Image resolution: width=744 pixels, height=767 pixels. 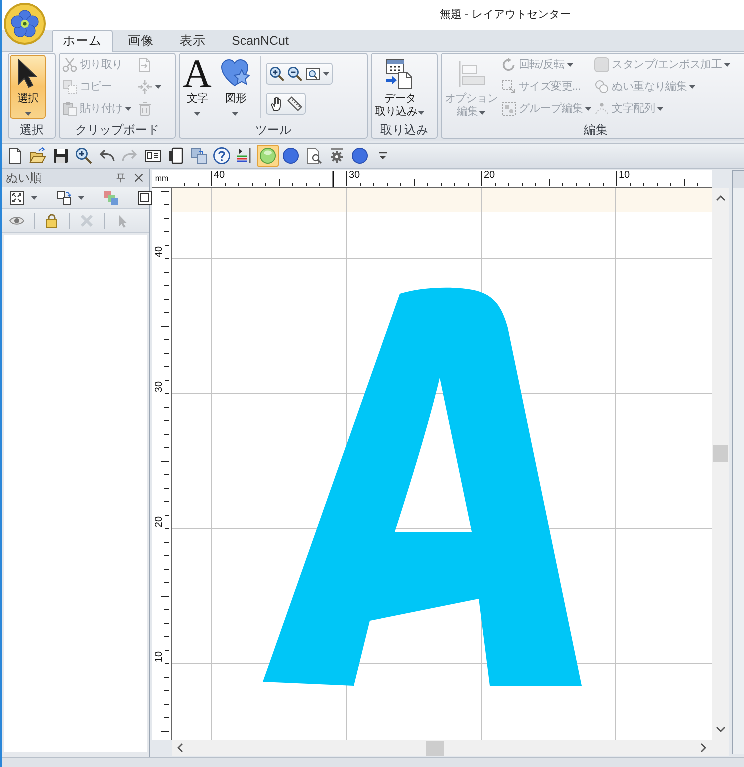 I want to click on rounded-square-icon, so click(x=602, y=65).